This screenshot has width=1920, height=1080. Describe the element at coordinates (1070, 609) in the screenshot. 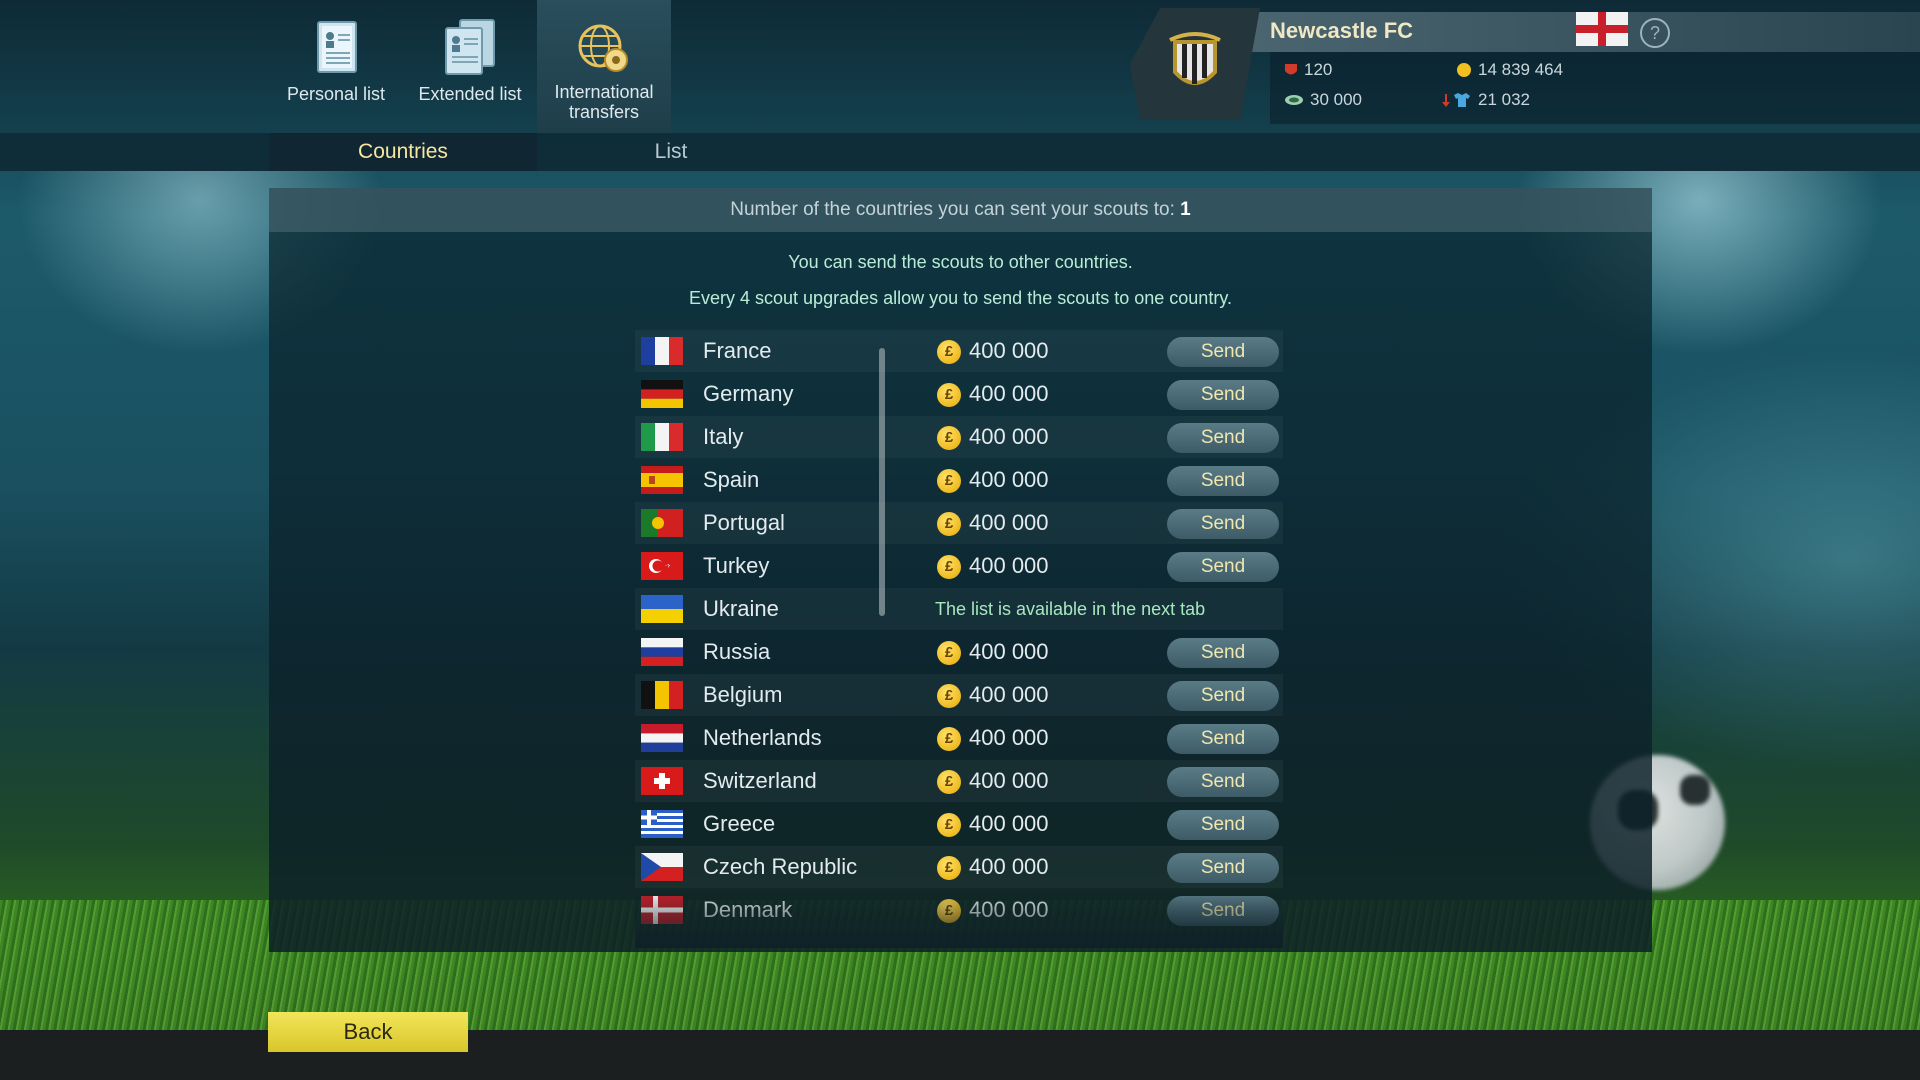

I see `availability-note: The list is available in the next tab` at that location.